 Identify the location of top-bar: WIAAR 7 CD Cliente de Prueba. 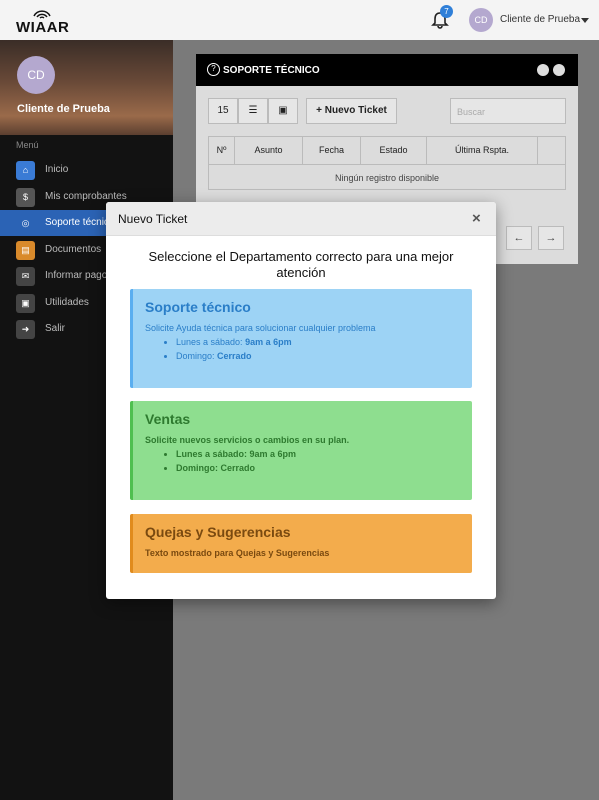
(299, 20).